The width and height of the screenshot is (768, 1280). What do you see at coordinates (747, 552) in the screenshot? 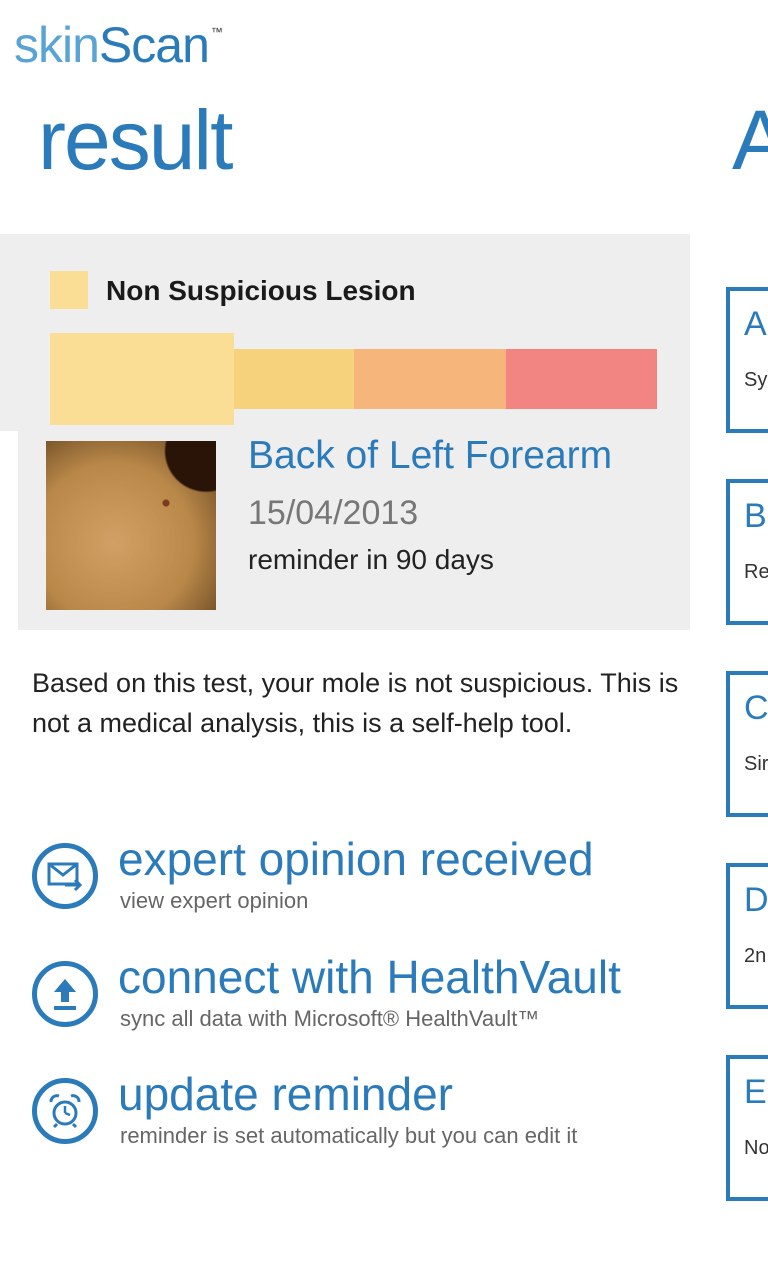
I see `side-card-b: B Re` at bounding box center [747, 552].